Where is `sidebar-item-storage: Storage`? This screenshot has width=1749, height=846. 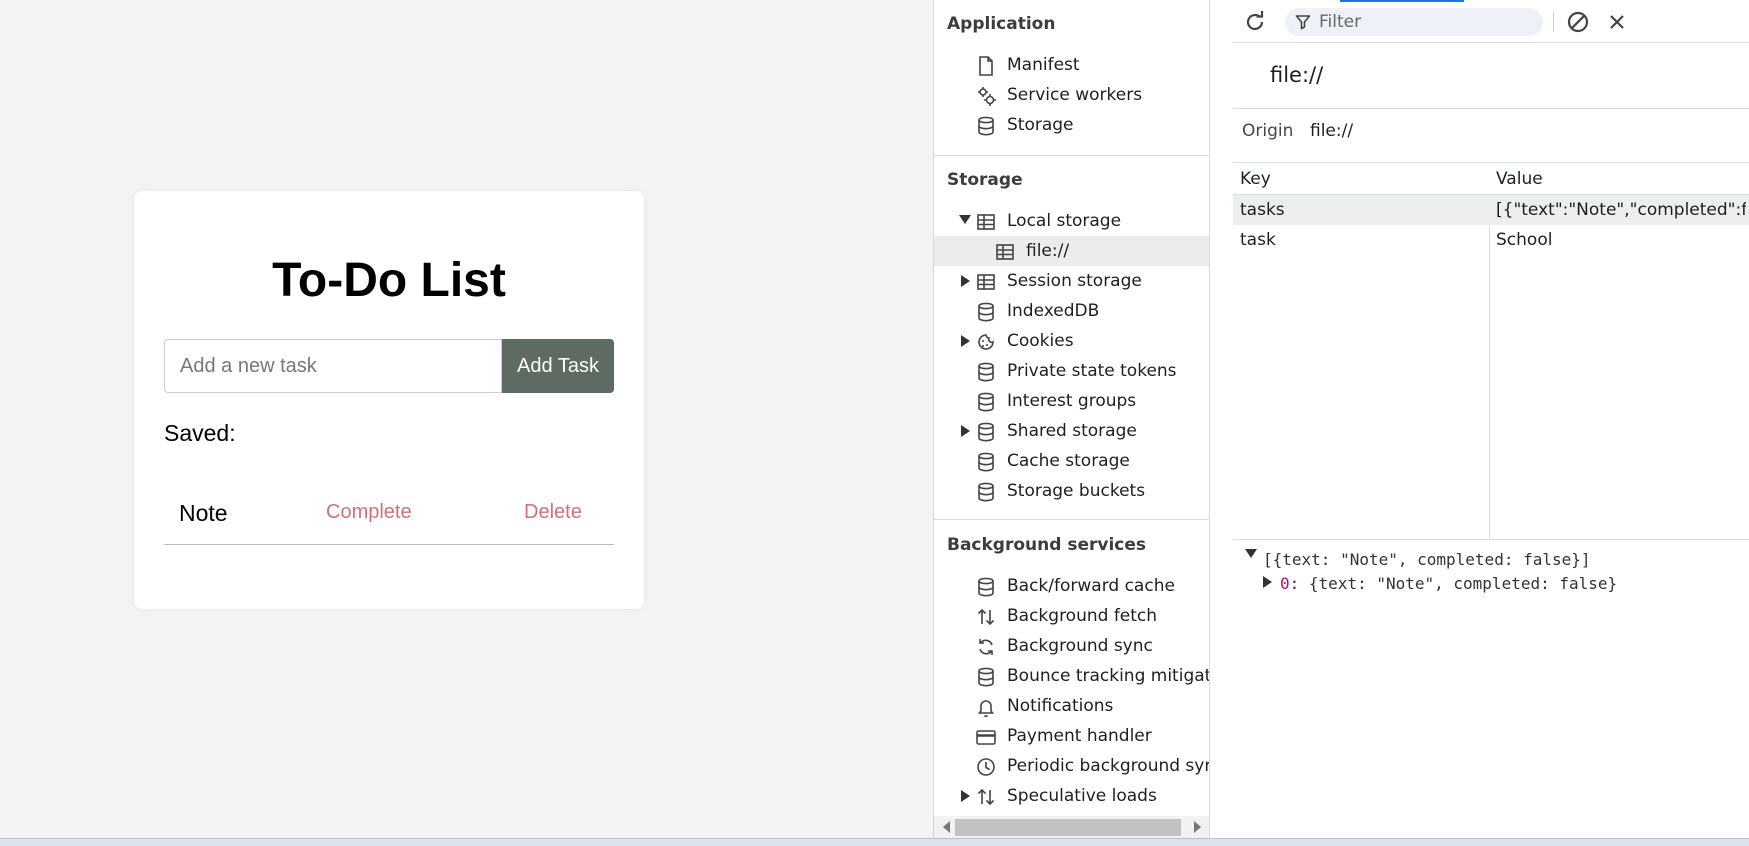
sidebar-item-storage: Storage is located at coordinates (1071, 125).